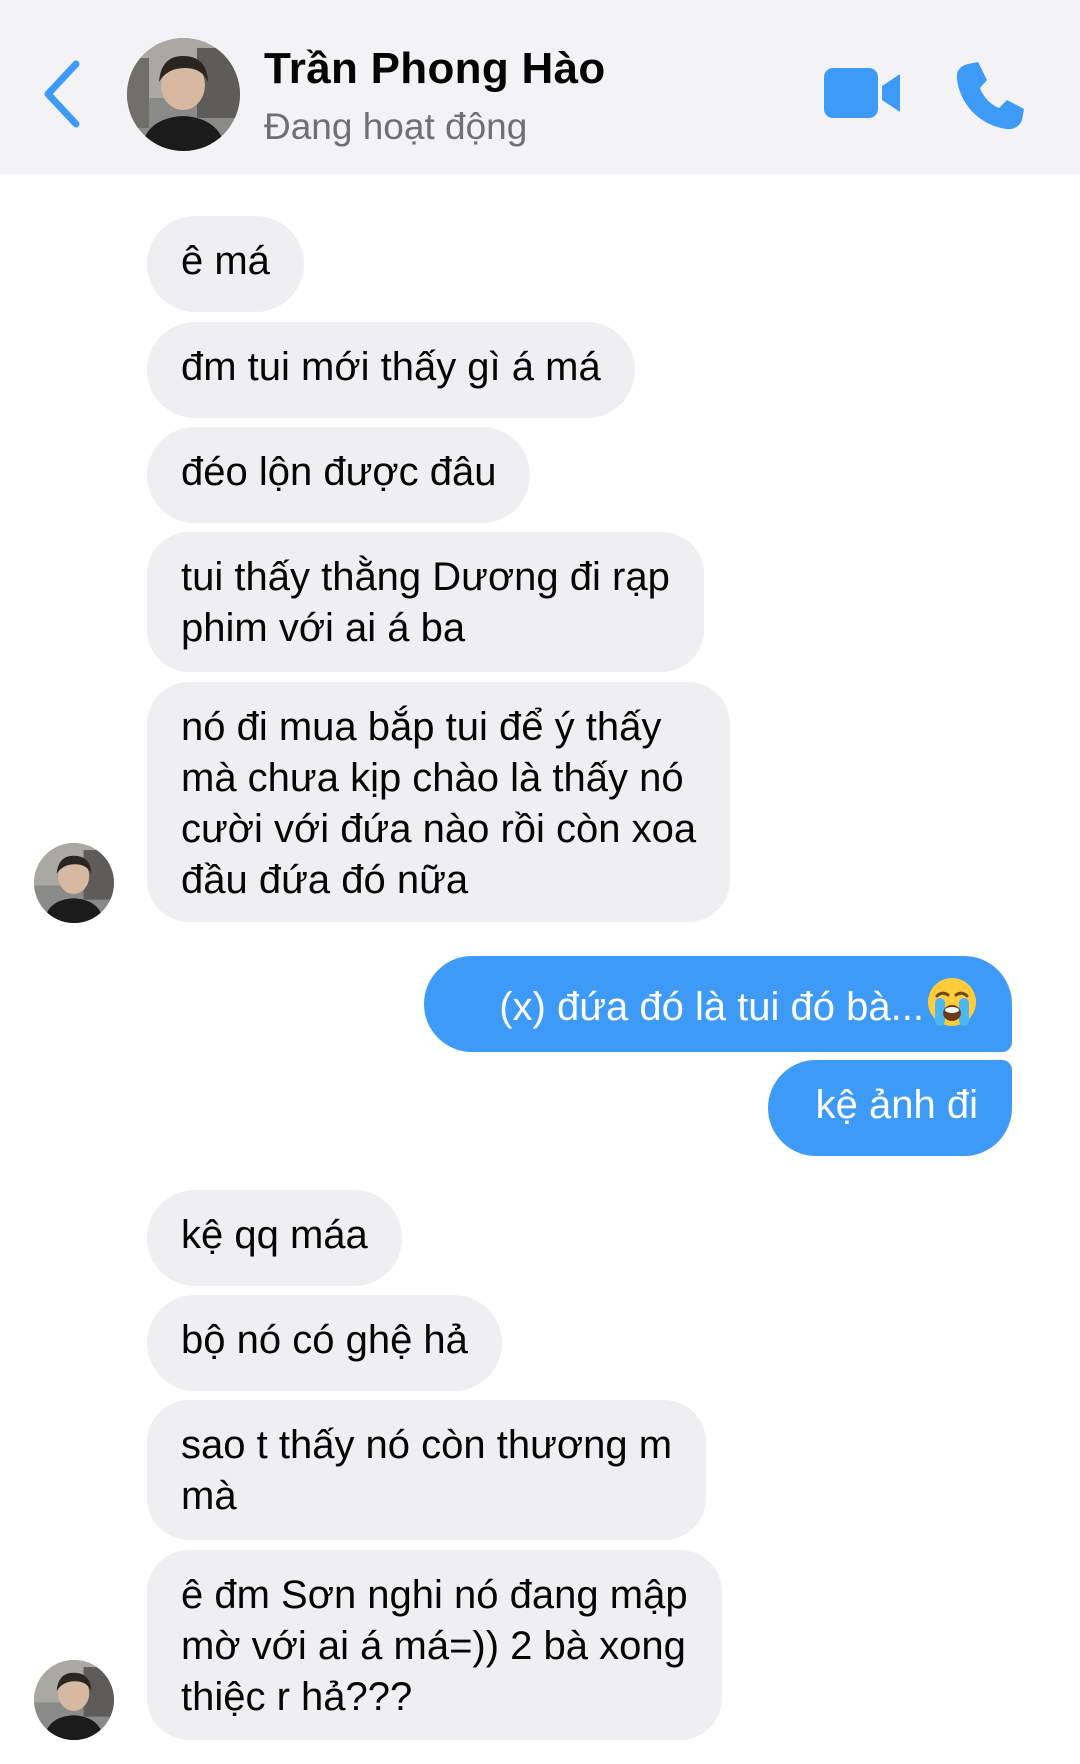  I want to click on incoming-message: đm tui mới thấy gì á má, so click(391, 370).